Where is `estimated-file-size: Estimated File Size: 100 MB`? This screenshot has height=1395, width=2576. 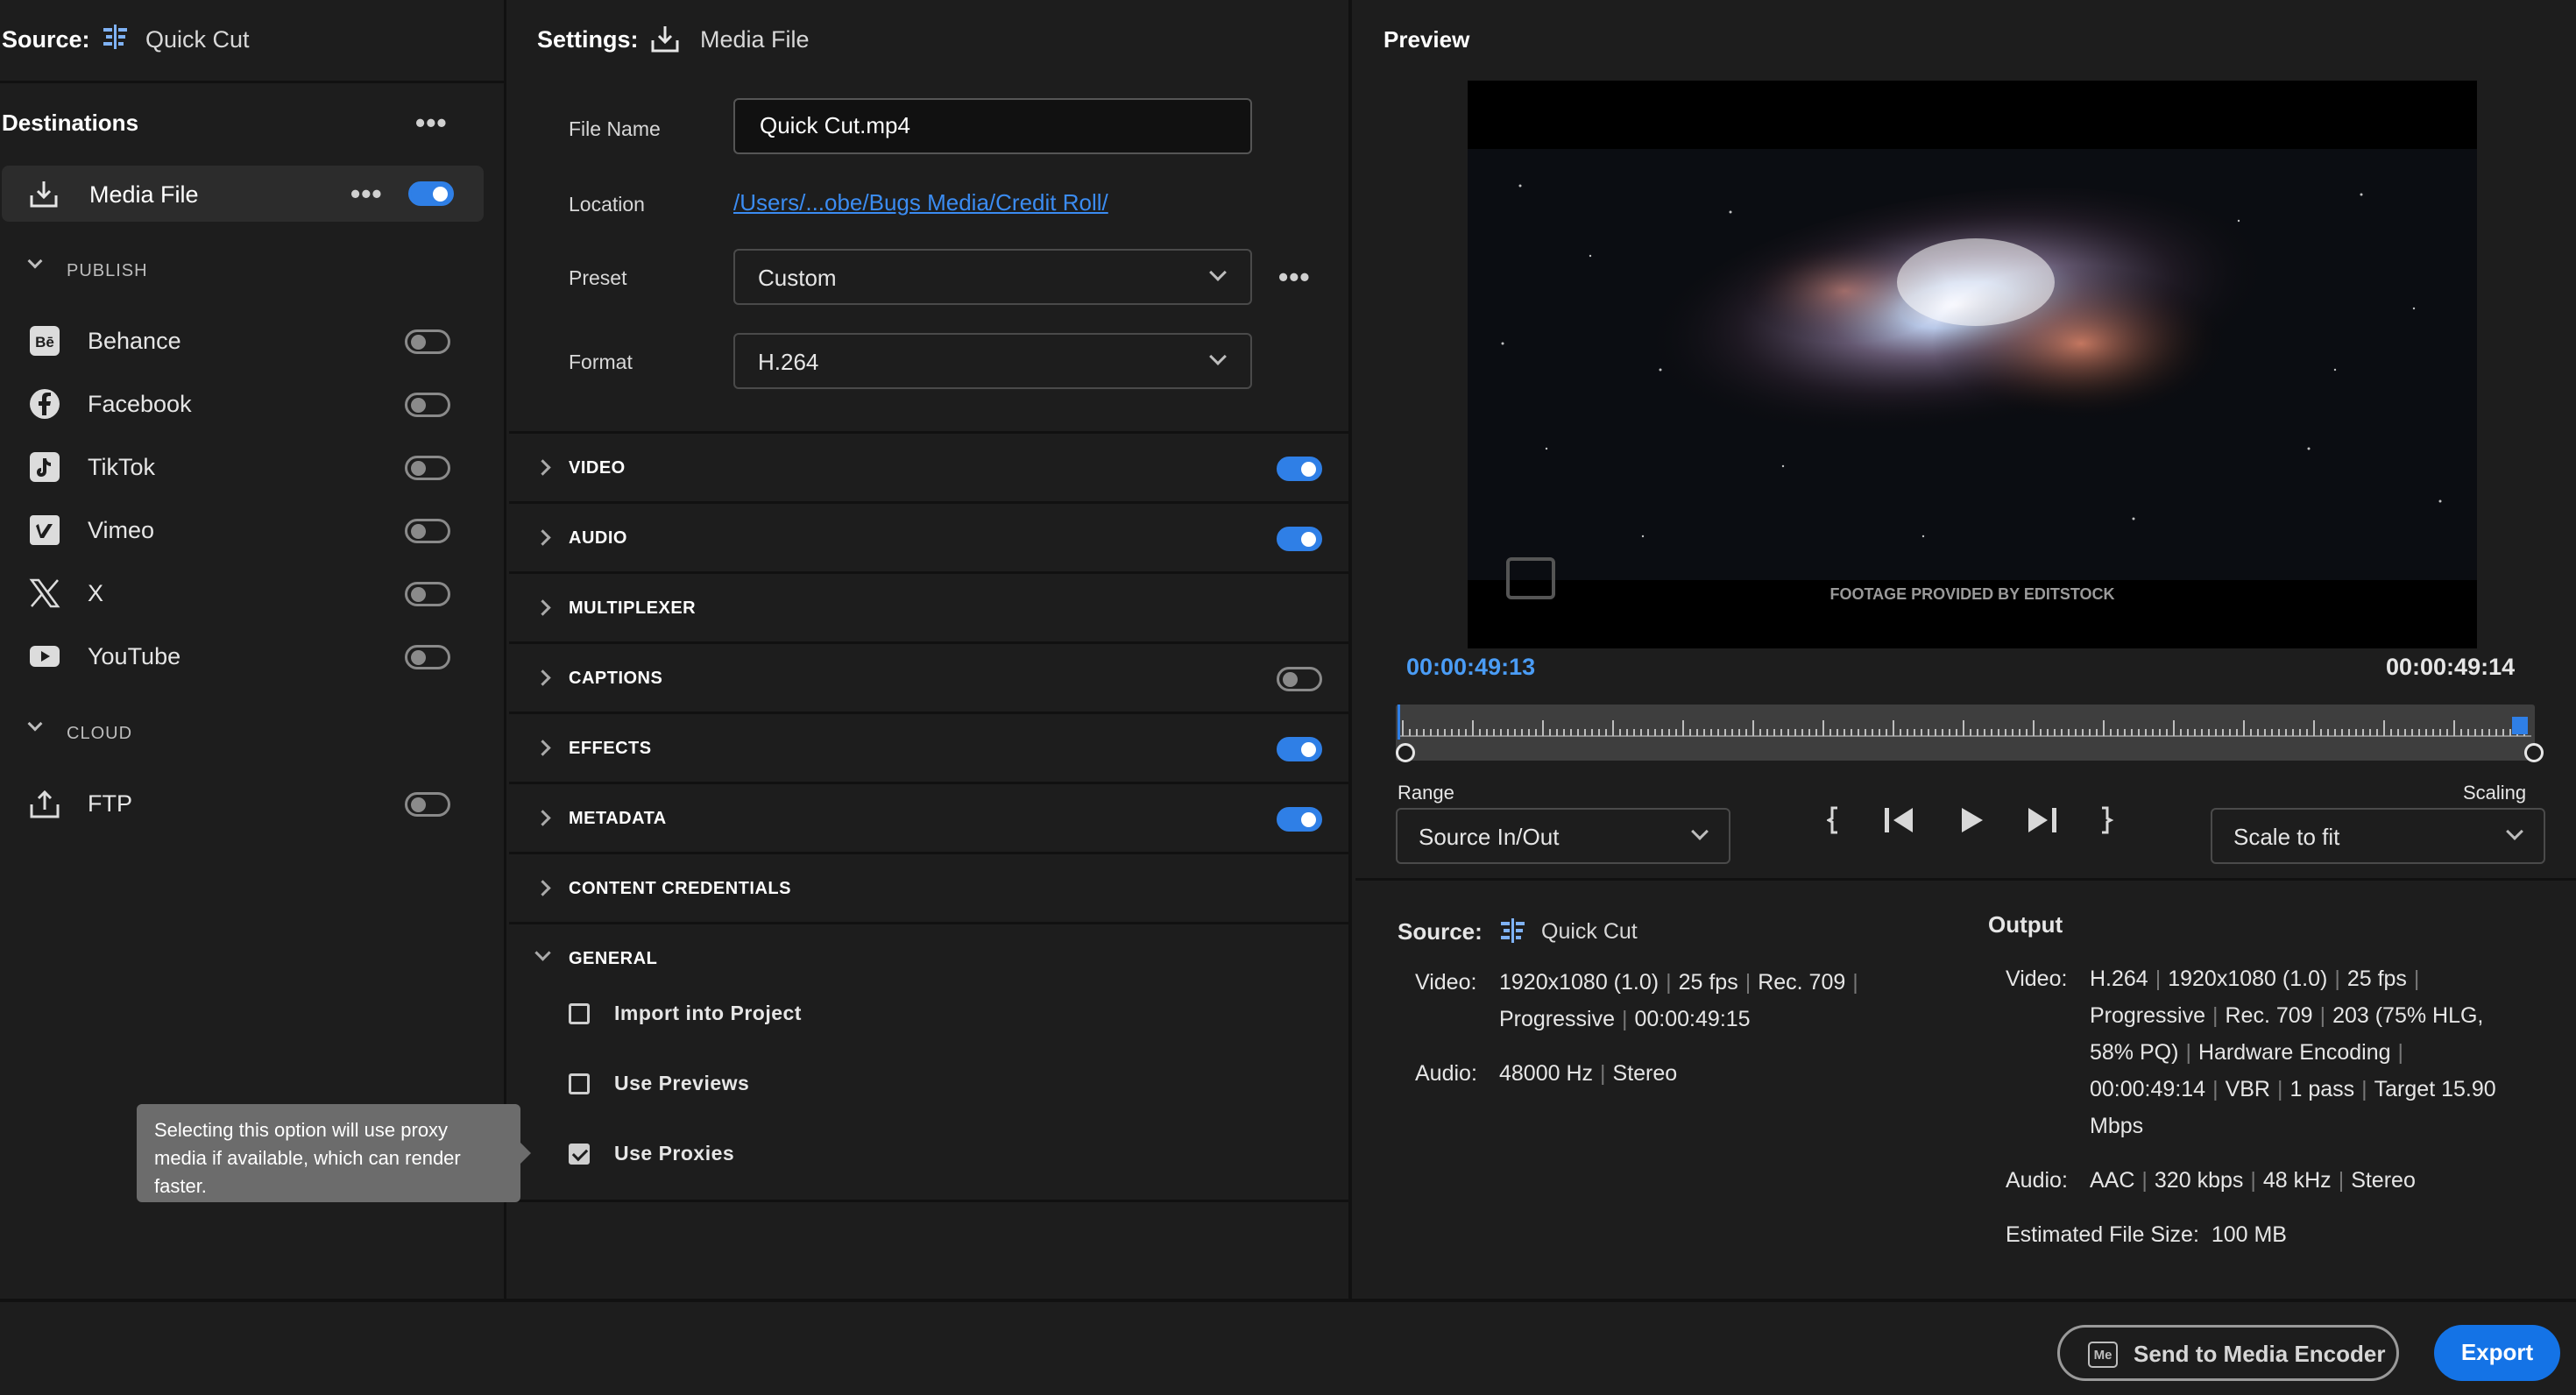
estimated-file-size: Estimated File Size: 100 MB is located at coordinates (2146, 1234).